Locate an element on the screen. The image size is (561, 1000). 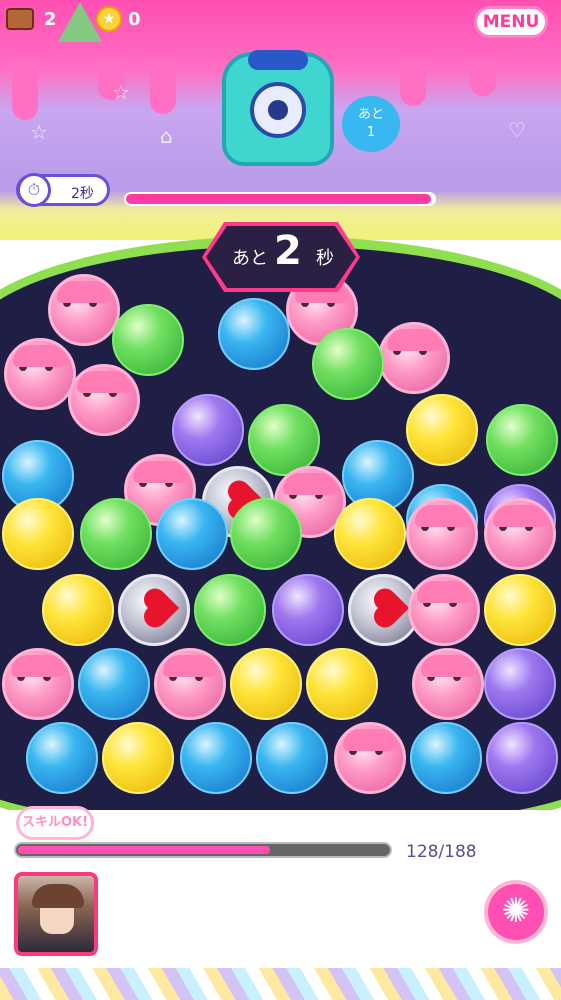
star-coin-icon: ★ is located at coordinates (109, 19).